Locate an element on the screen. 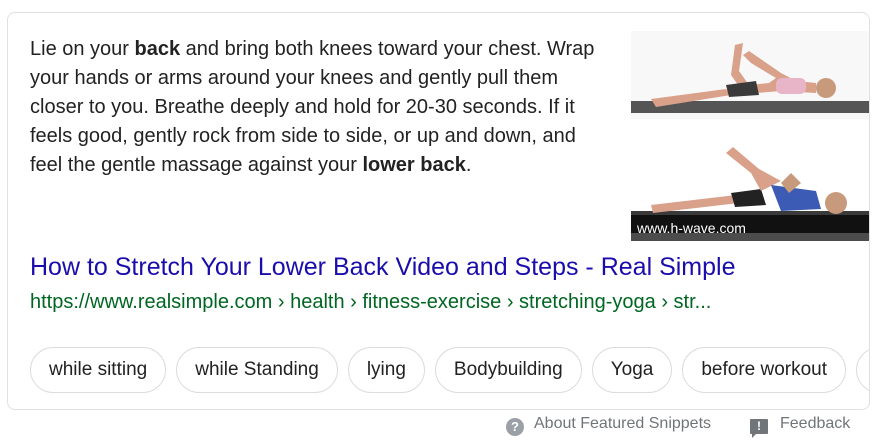  chip-yoga: Yoga is located at coordinates (632, 370).